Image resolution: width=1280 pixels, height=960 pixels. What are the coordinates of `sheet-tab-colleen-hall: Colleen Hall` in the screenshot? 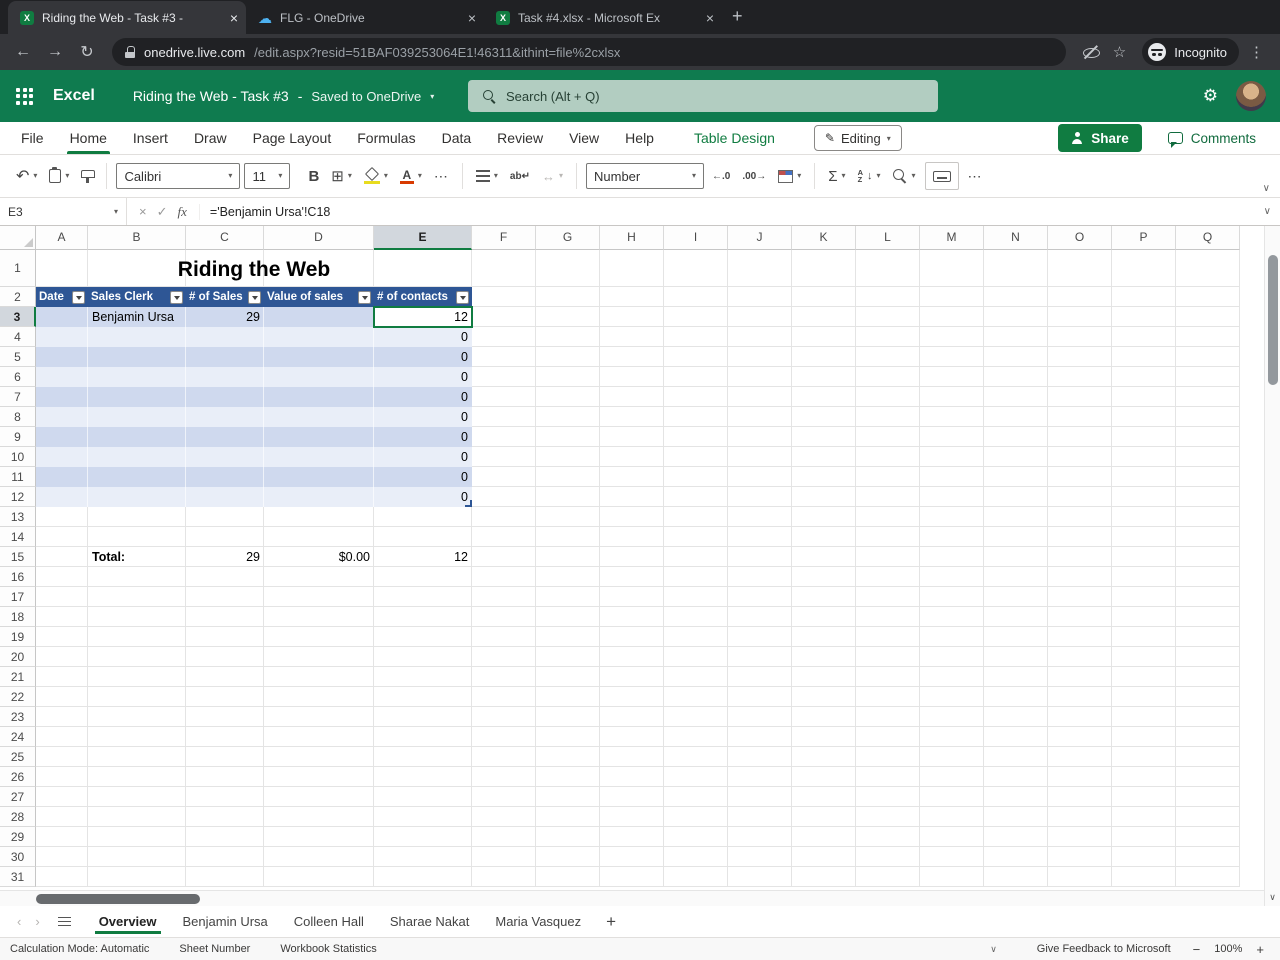 It's located at (329, 921).